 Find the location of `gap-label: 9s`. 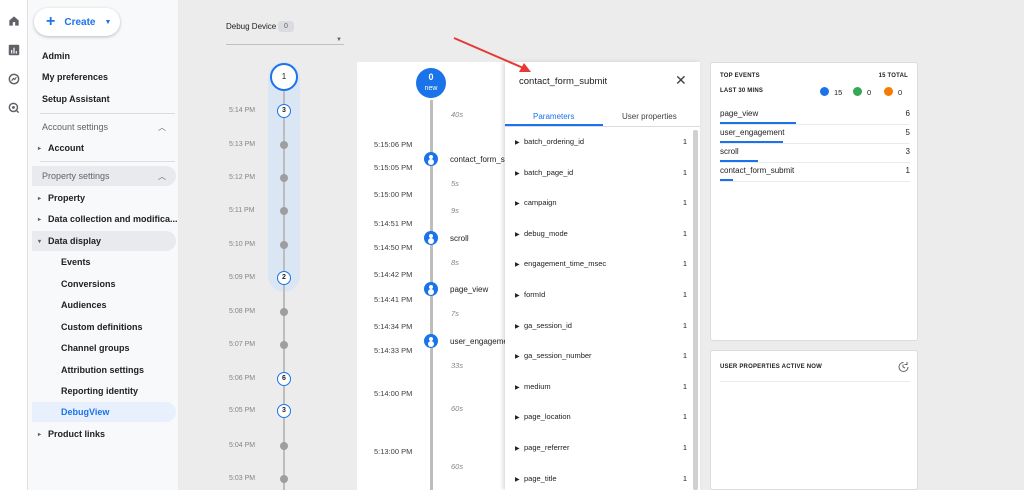

gap-label: 9s is located at coordinates (455, 210).